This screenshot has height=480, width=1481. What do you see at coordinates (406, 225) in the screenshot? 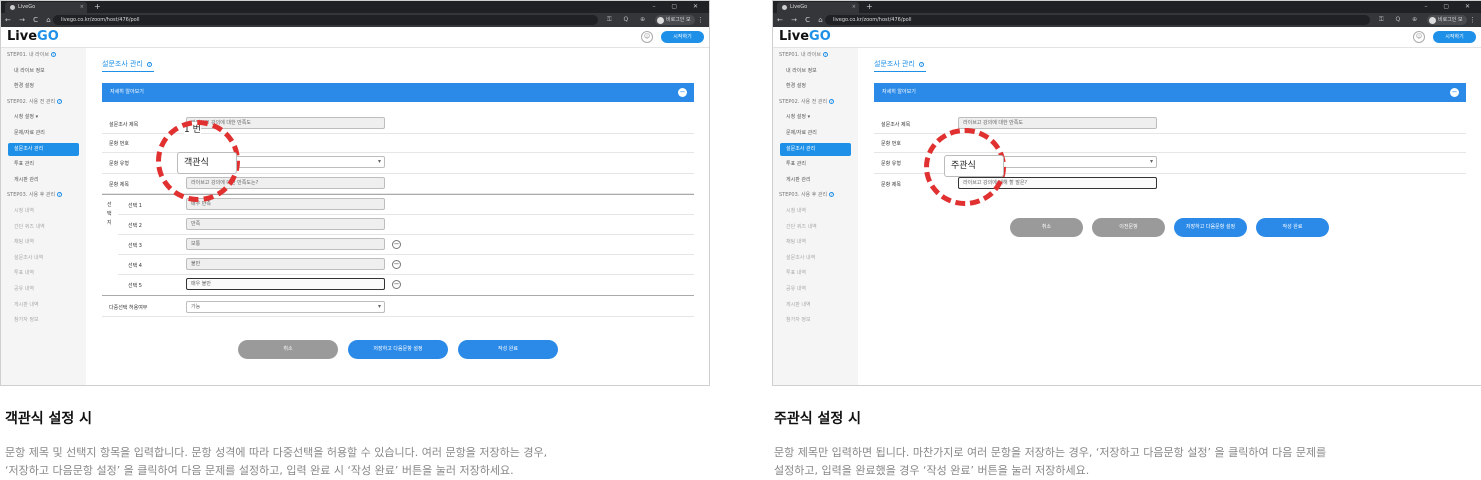
I see `choice-row: 선택 2 만족` at bounding box center [406, 225].